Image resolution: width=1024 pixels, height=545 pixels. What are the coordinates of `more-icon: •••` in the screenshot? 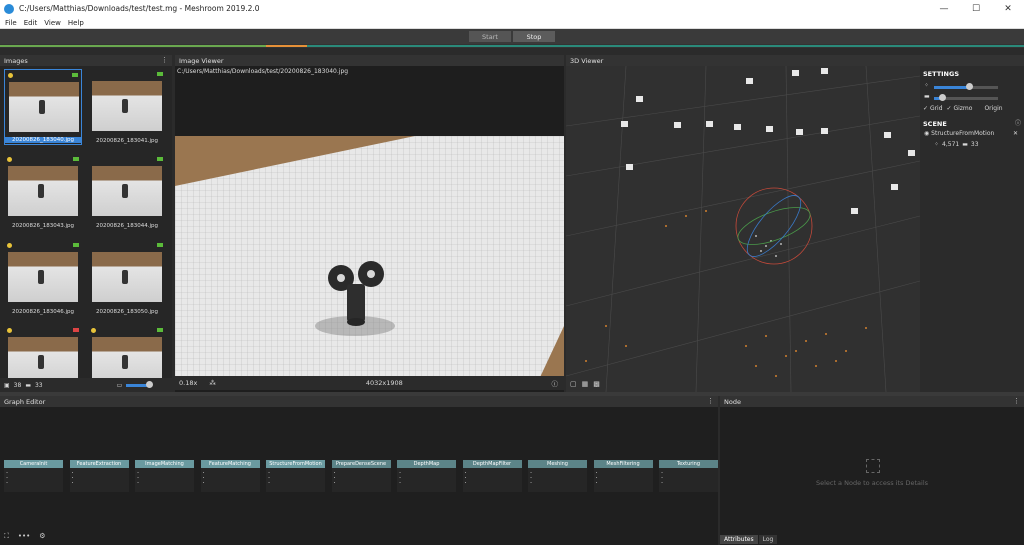 It's located at (24, 536).